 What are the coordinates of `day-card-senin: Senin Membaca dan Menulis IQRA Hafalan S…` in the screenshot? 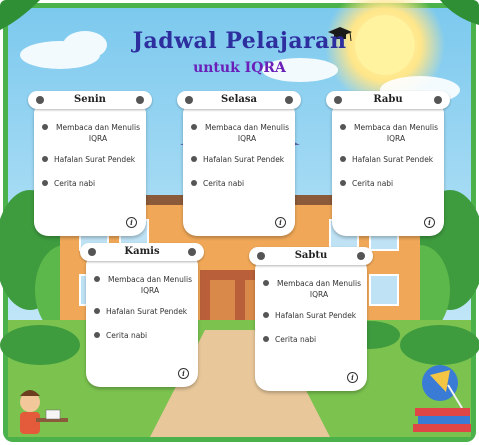 It's located at (90, 163).